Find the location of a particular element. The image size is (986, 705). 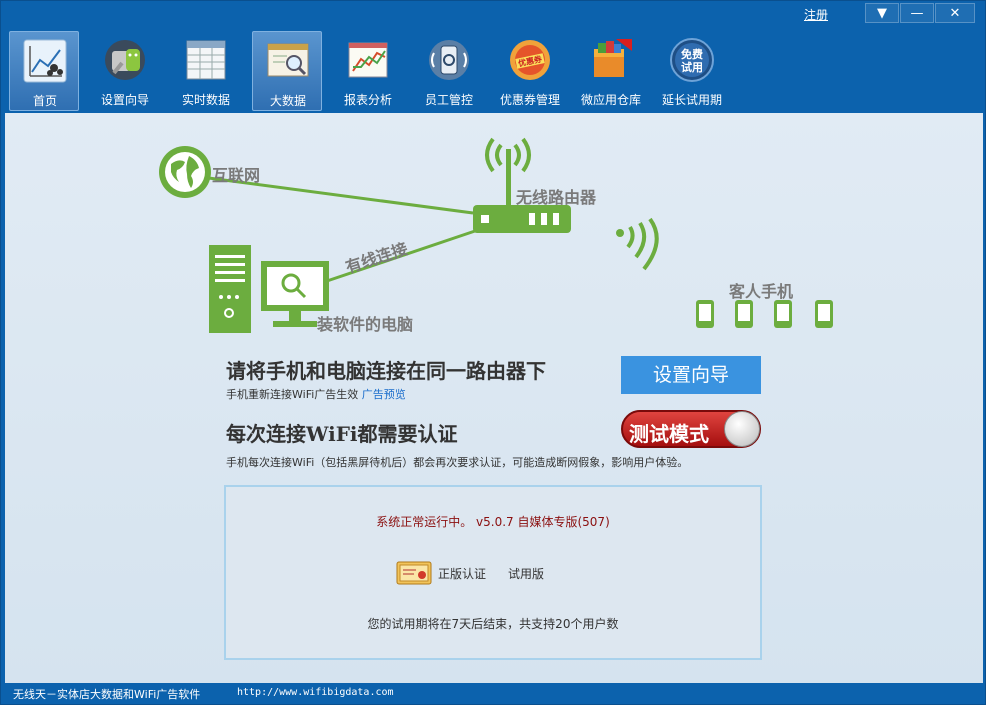

guest-phones-icon is located at coordinates (764, 314).